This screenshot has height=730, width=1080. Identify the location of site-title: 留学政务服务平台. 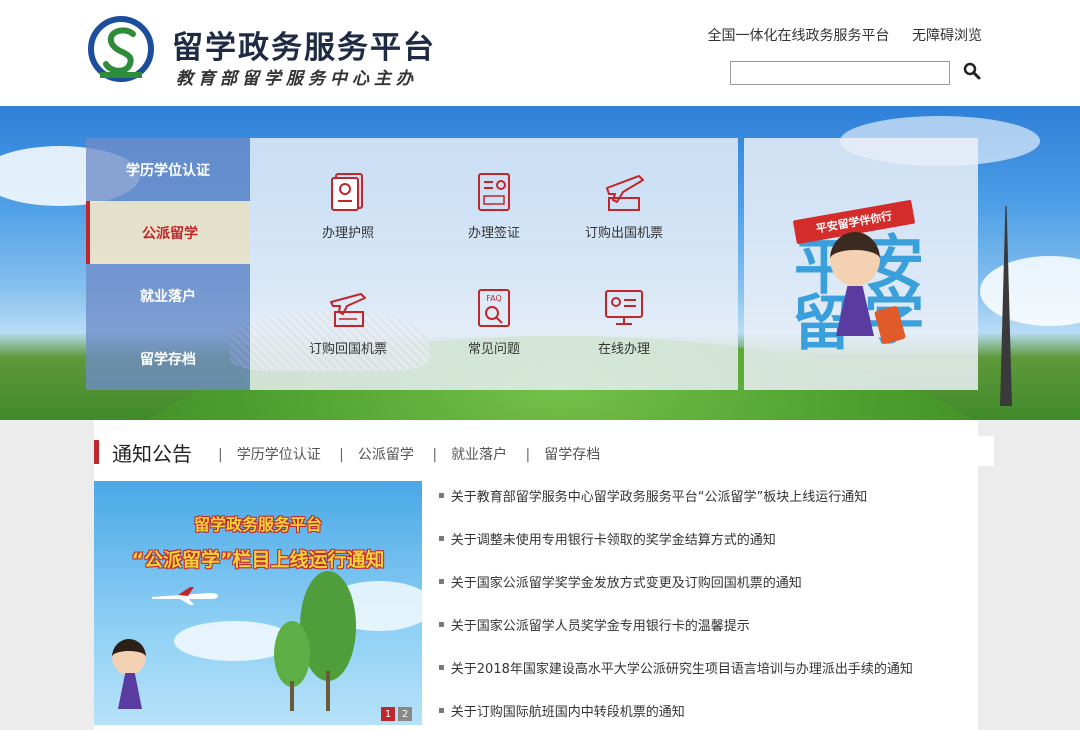
(304, 44).